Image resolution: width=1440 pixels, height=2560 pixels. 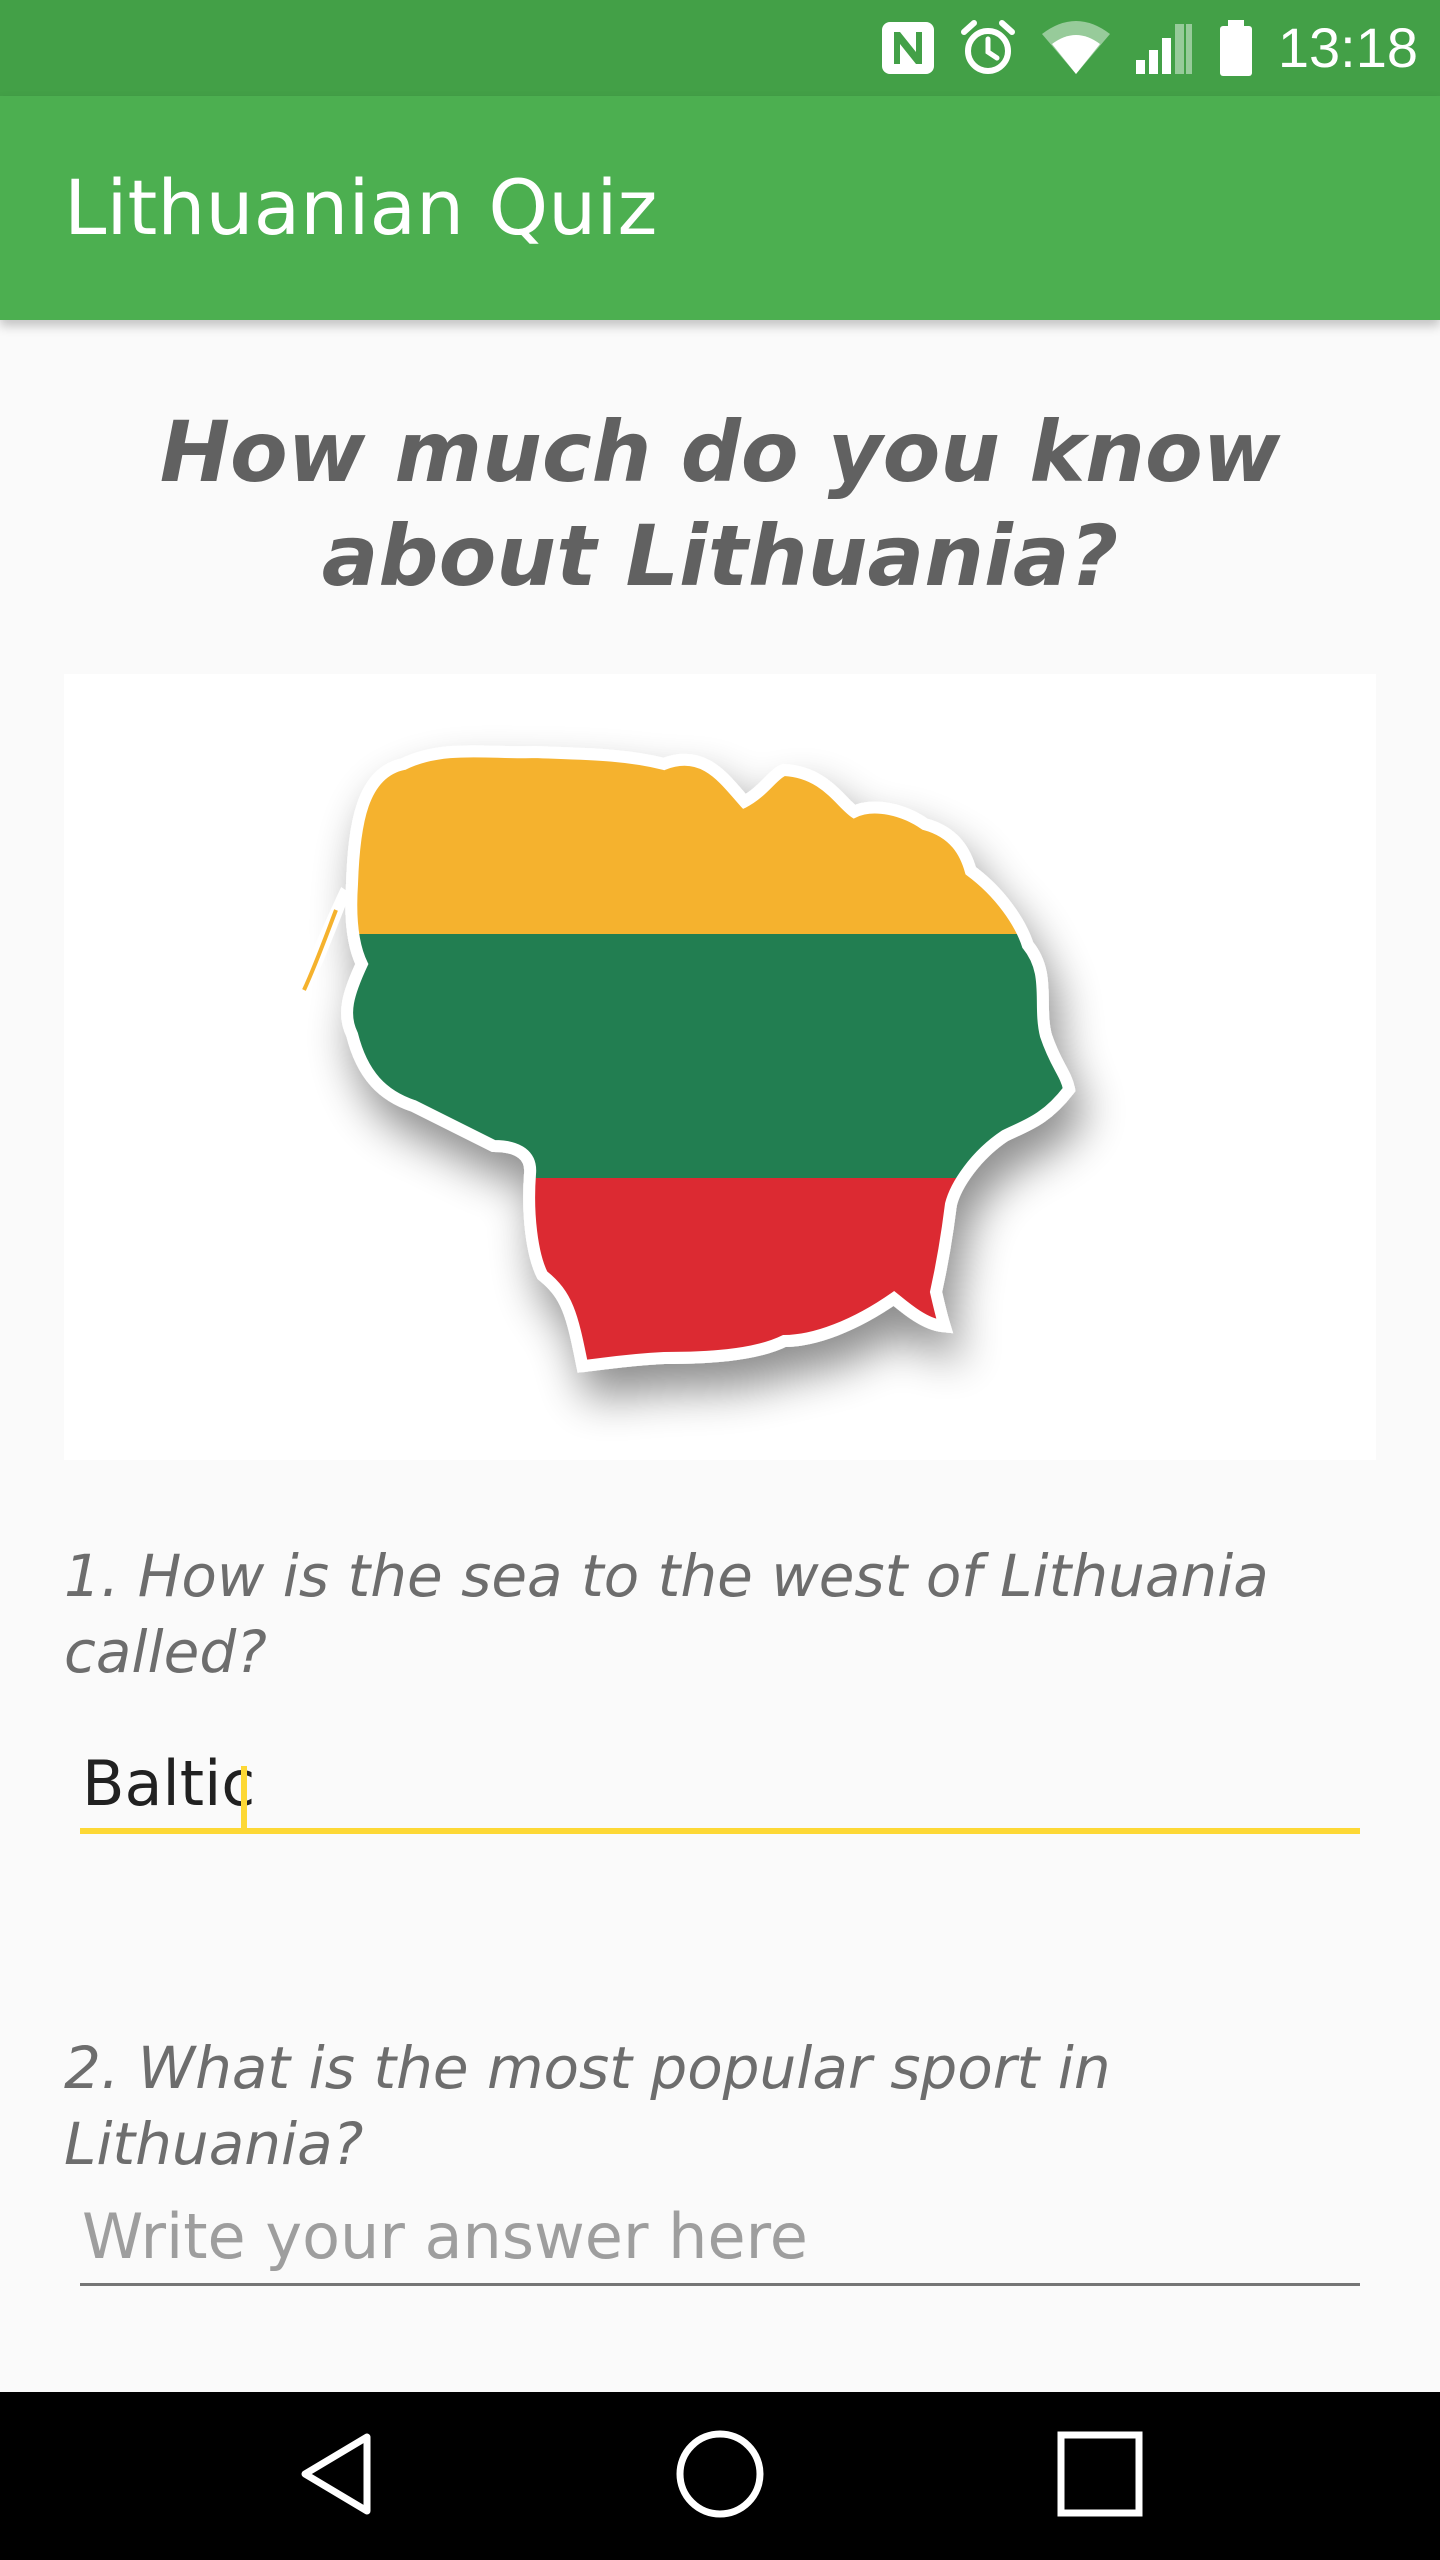 What do you see at coordinates (1076, 48) in the screenshot?
I see `wifi-icon` at bounding box center [1076, 48].